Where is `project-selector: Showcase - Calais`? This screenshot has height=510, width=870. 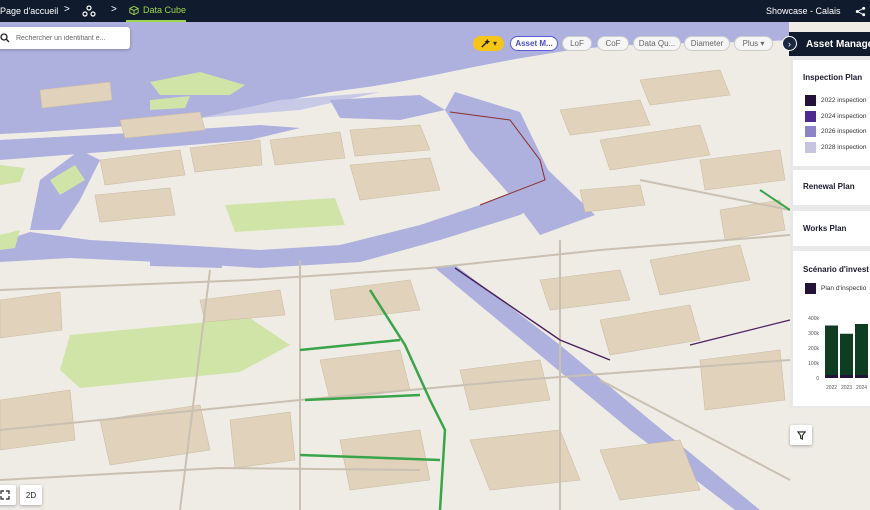
project-selector: Showcase - Calais is located at coordinates (803, 11).